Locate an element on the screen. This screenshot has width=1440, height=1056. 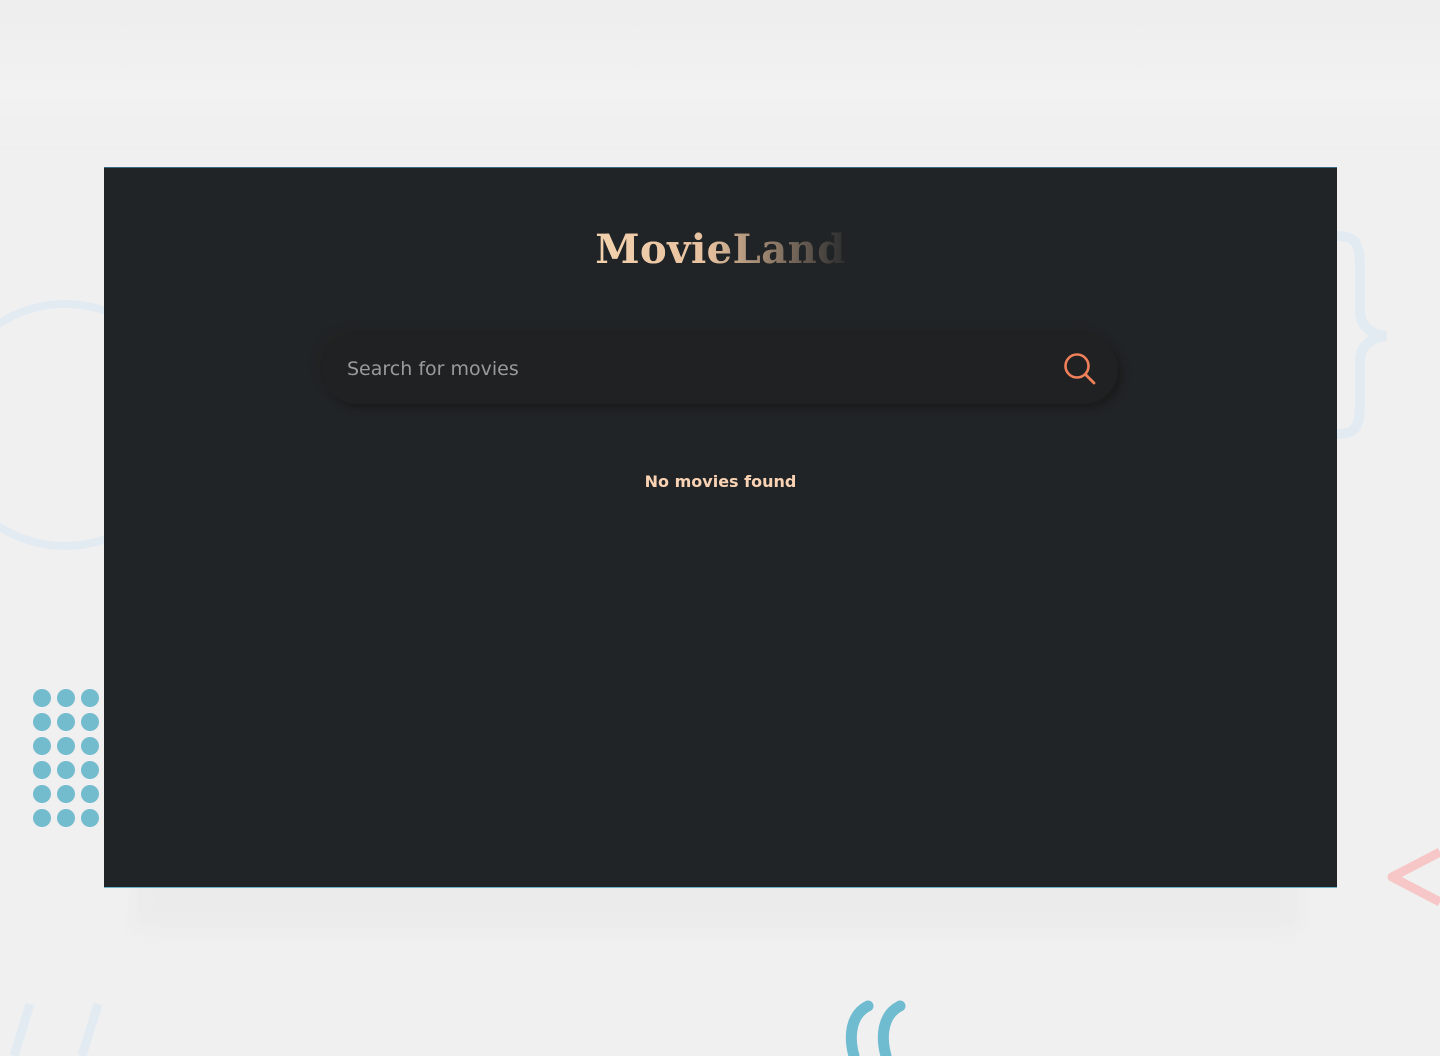
search-input is located at coordinates (687, 369).